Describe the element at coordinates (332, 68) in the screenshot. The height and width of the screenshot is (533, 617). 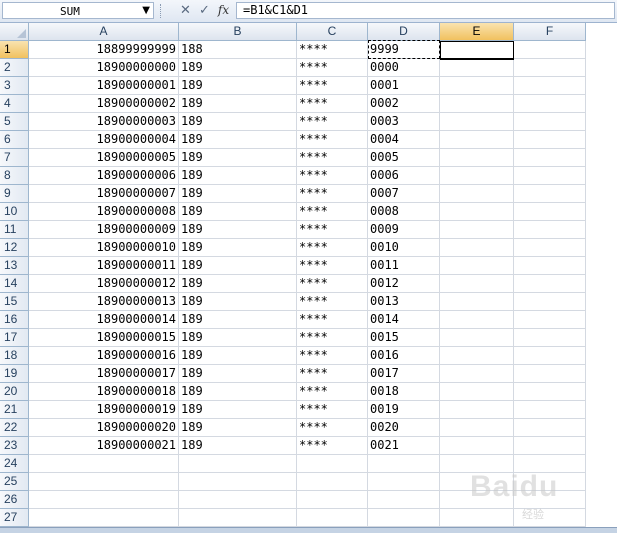
I see `cell-c2: ****` at that location.